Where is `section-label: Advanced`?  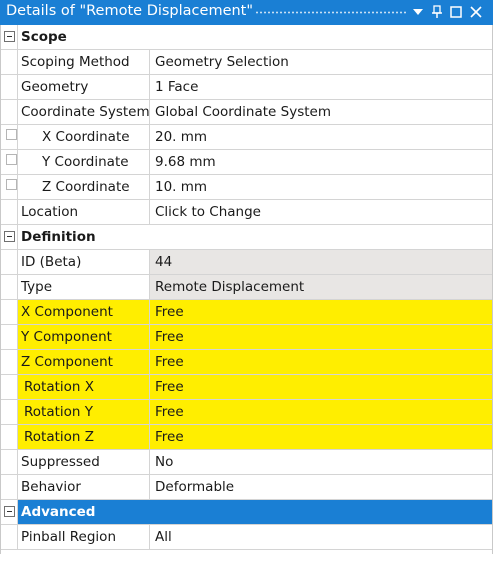 section-label: Advanced is located at coordinates (254, 512).